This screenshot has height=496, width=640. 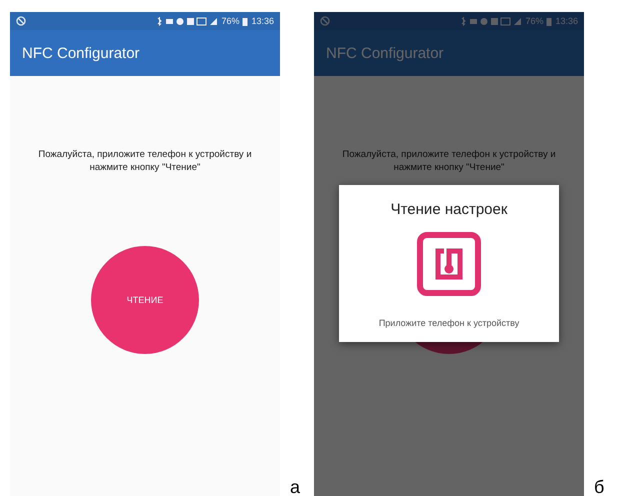 What do you see at coordinates (295, 487) in the screenshot?
I see `panel-label: а` at bounding box center [295, 487].